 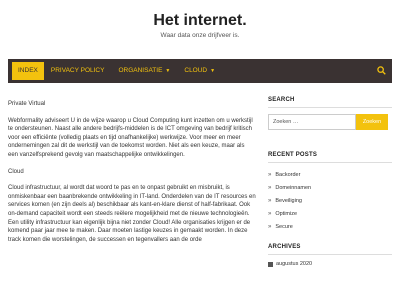 I want to click on archive-label: augustus 2020, so click(x=294, y=264).